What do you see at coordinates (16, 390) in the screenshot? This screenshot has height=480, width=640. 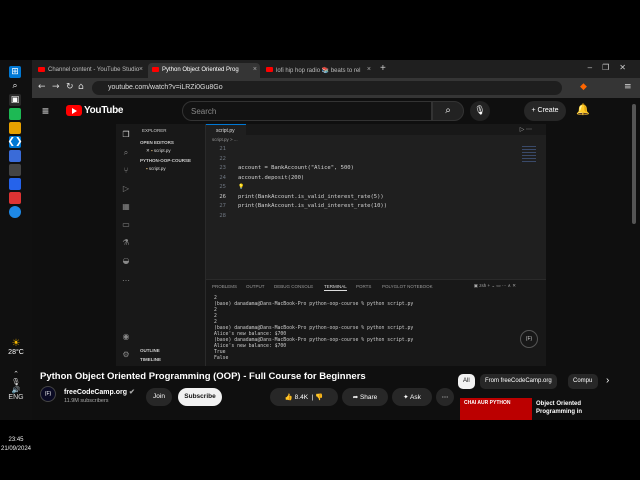 I see `volume-icon: 🔊` at bounding box center [16, 390].